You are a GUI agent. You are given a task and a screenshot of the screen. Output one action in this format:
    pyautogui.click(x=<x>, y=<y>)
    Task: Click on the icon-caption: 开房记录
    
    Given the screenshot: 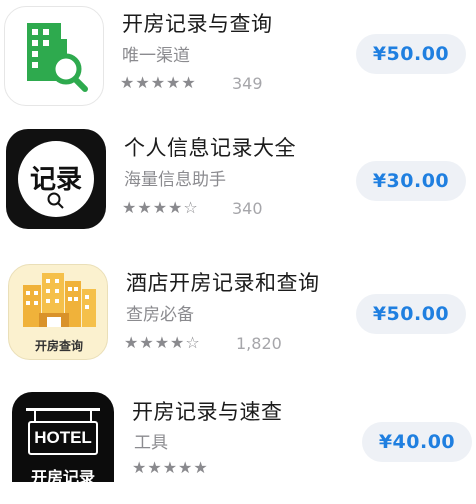 What is the action you would take?
    pyautogui.click(x=62, y=475)
    